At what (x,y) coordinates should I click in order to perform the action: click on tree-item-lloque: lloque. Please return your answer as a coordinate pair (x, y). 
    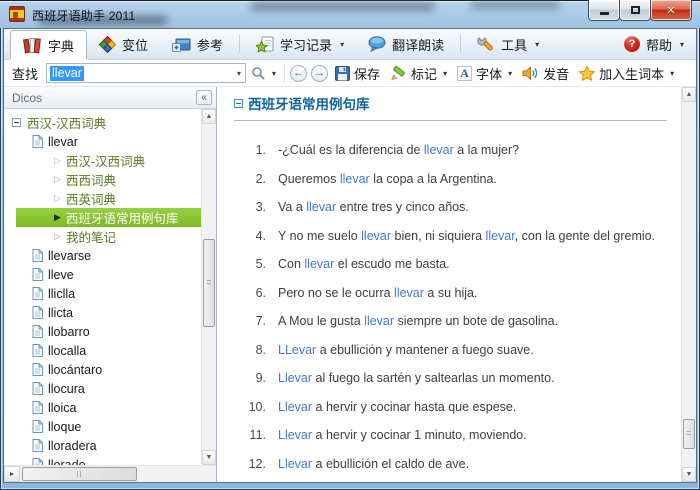
    Looking at the image, I should click on (102, 426).